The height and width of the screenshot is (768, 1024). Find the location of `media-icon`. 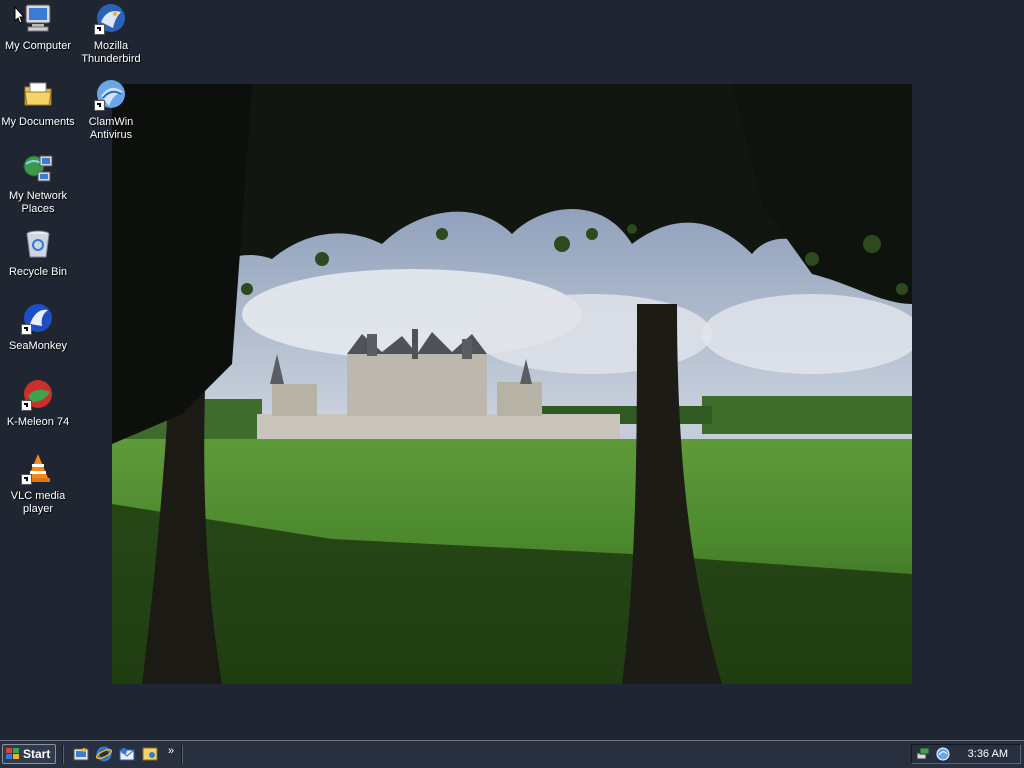

media-icon is located at coordinates (150, 754).